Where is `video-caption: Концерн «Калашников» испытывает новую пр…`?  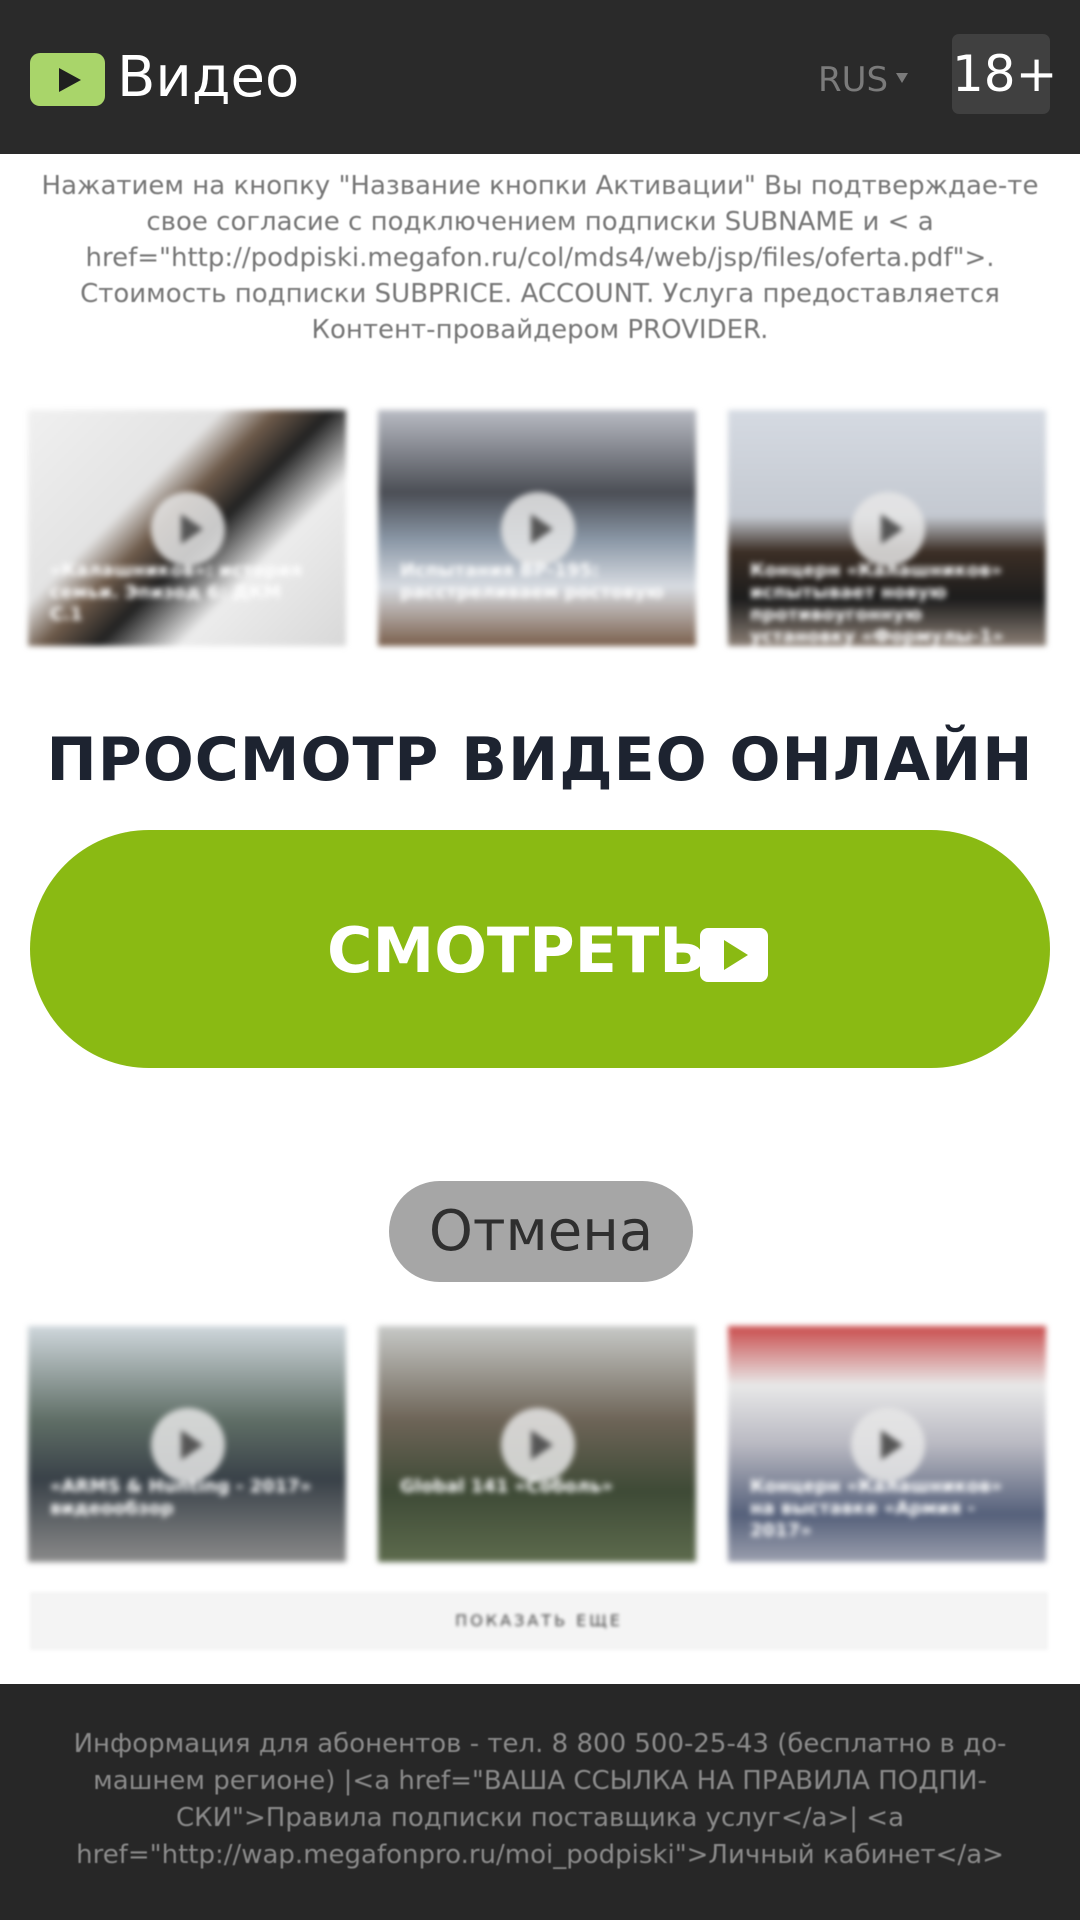 video-caption: Концерн «Калашников» испытывает новую пр… is located at coordinates (877, 603).